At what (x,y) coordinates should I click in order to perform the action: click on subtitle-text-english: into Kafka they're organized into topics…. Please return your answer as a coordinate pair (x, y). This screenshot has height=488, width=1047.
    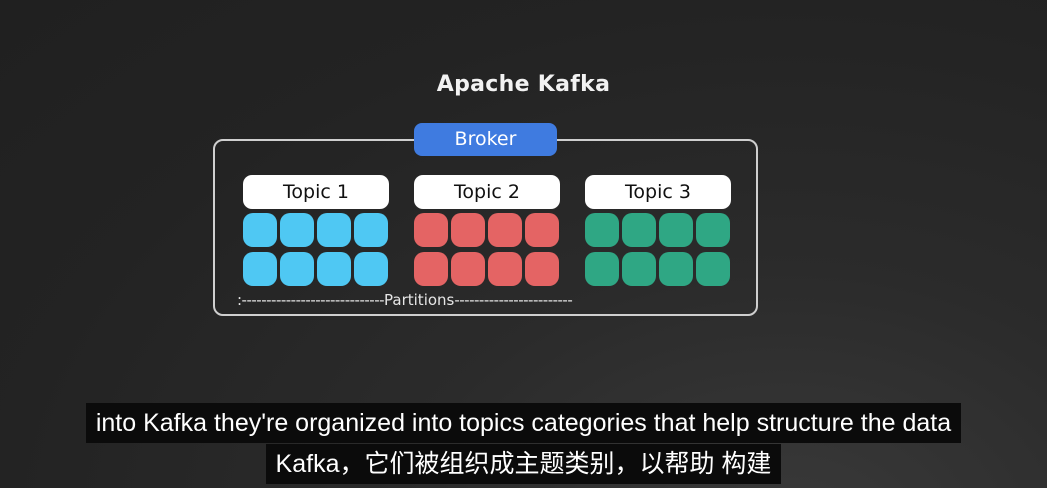
    Looking at the image, I should click on (523, 423).